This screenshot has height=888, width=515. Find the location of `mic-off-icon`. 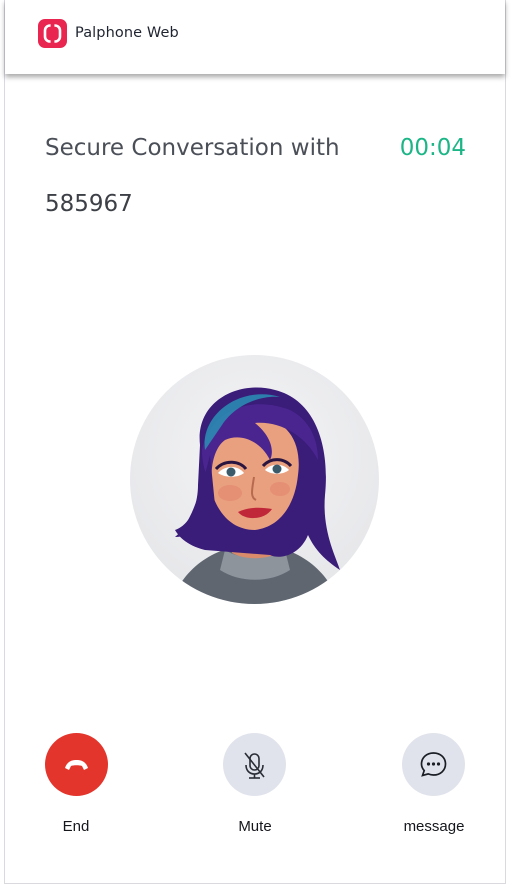

mic-off-icon is located at coordinates (254, 765).